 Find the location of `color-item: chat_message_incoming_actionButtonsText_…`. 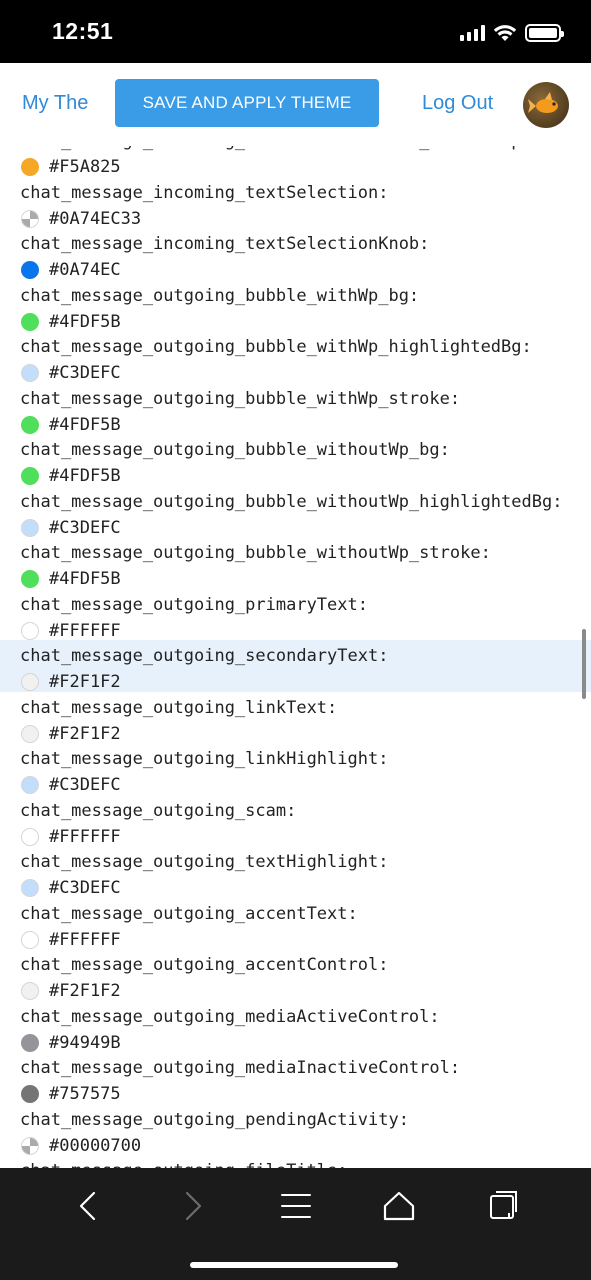

color-item: chat_message_incoming_actionButtonsText_… is located at coordinates (295, 161).